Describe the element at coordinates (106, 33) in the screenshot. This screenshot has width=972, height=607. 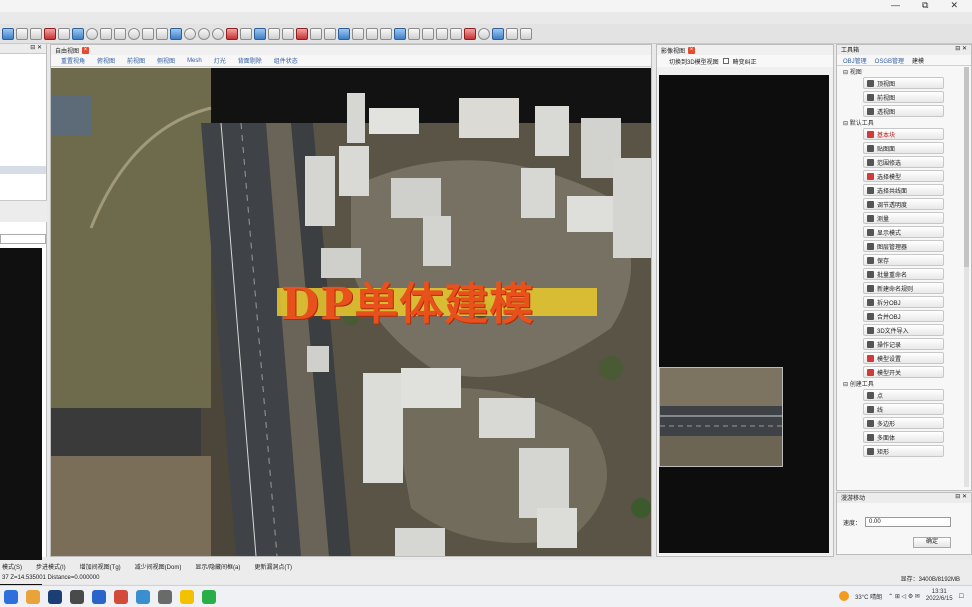
I see `polyline-tool-icon` at that location.